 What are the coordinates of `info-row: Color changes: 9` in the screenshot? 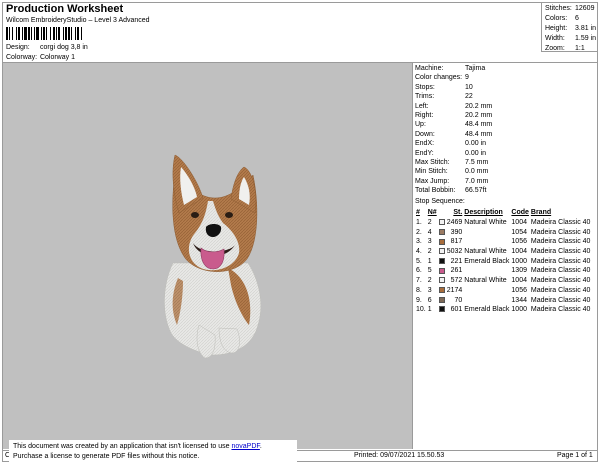 It's located at (506, 77).